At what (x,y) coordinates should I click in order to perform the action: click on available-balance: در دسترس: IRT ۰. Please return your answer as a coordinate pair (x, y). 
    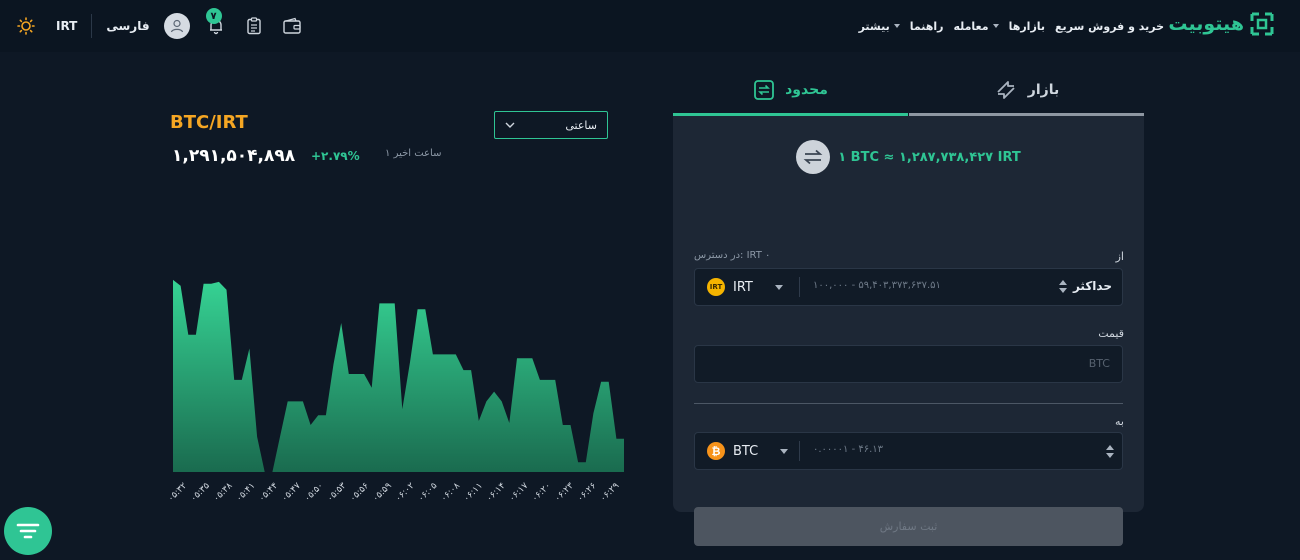
    Looking at the image, I should click on (732, 255).